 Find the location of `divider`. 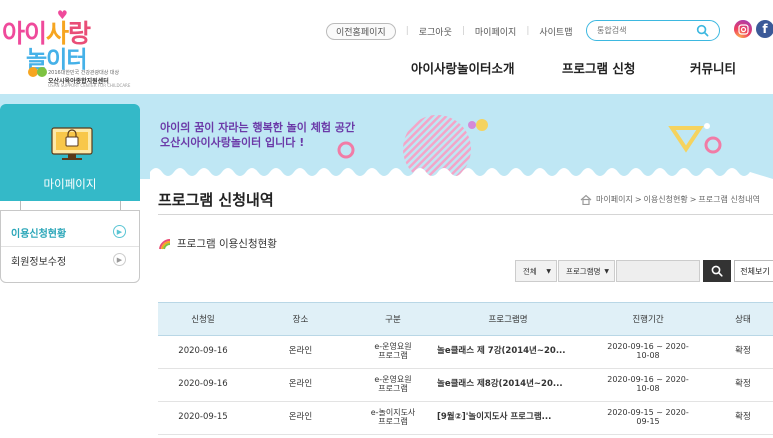

divider is located at coordinates (70, 246).